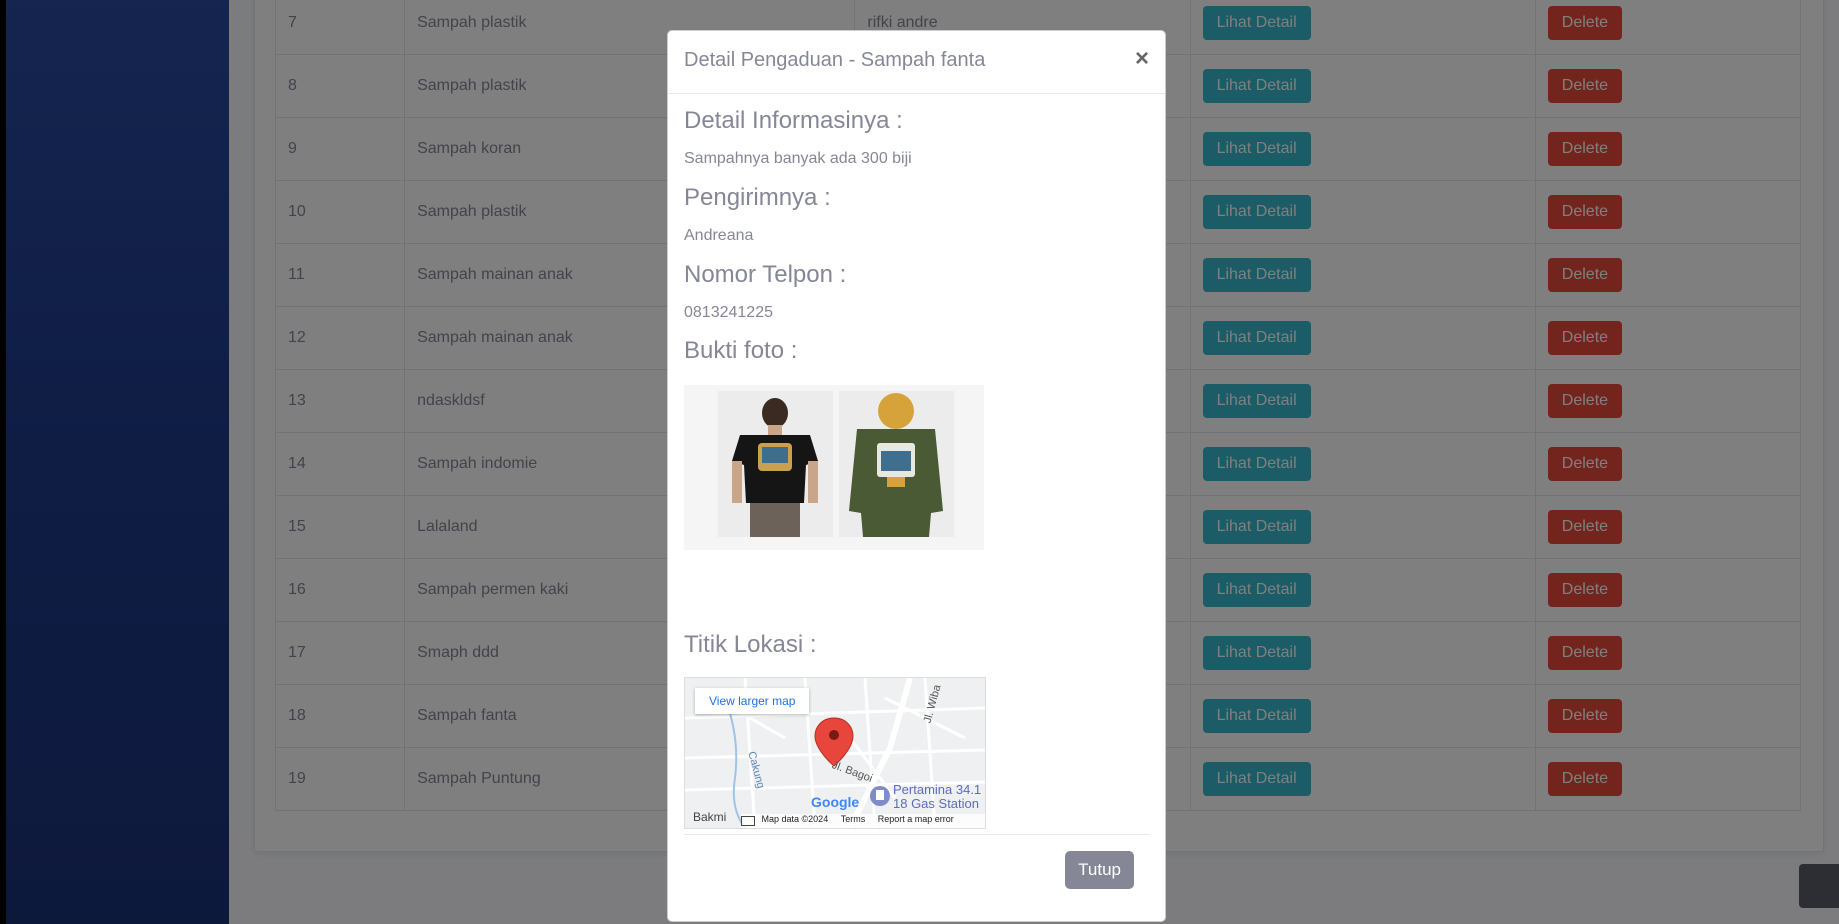 This screenshot has height=924, width=1839. Describe the element at coordinates (1099, 870) in the screenshot. I see `close-button: Tutup` at that location.